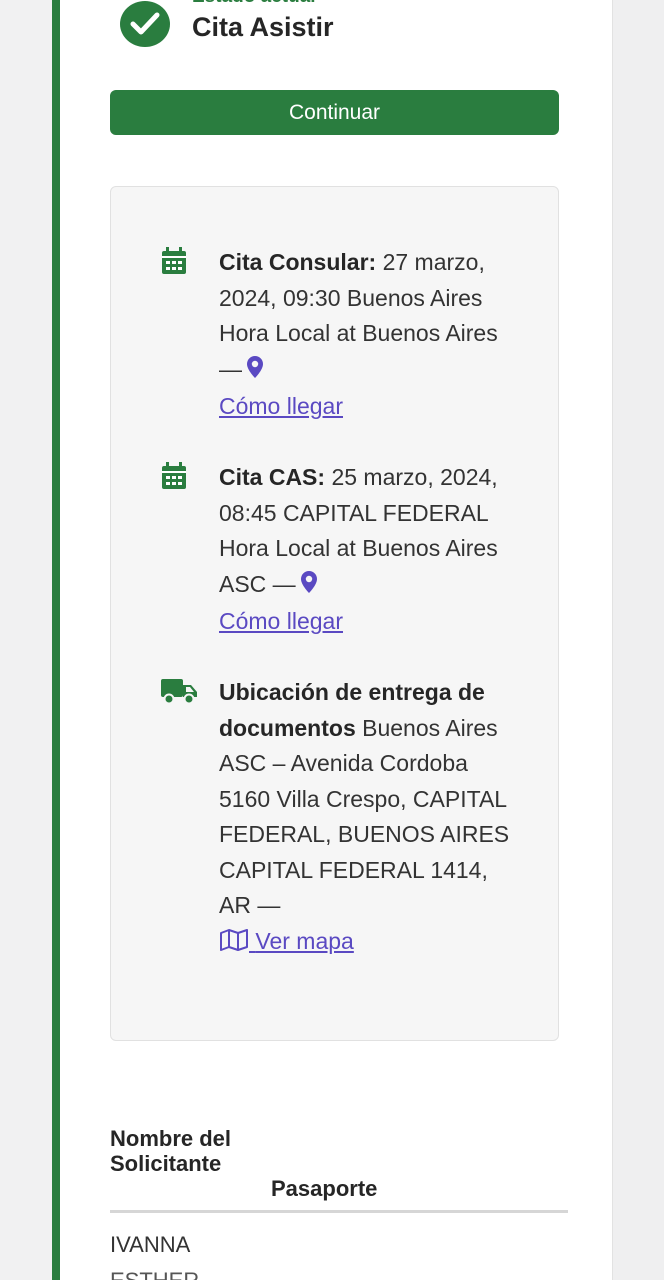 The height and width of the screenshot is (1280, 664). I want to click on cas-appointment-title: Cita CAS:, so click(272, 477).